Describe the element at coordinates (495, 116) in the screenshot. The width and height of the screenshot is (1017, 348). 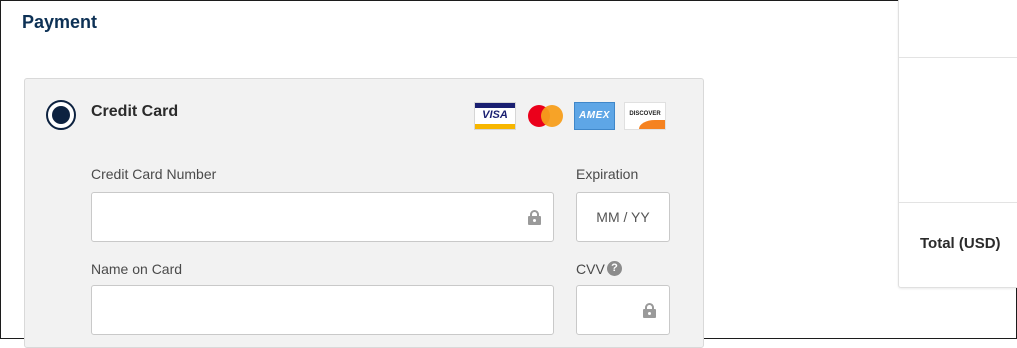
I see `visa-icon: VISA` at that location.